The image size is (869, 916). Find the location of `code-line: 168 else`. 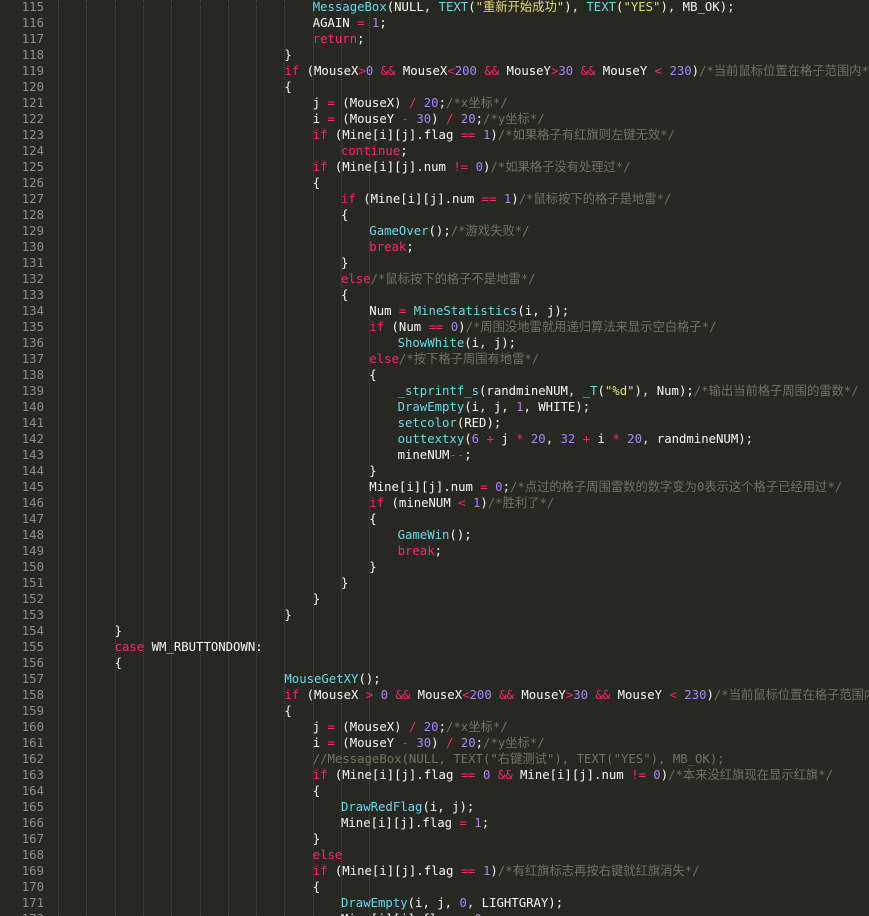

code-line: 168 else is located at coordinates (434, 855).